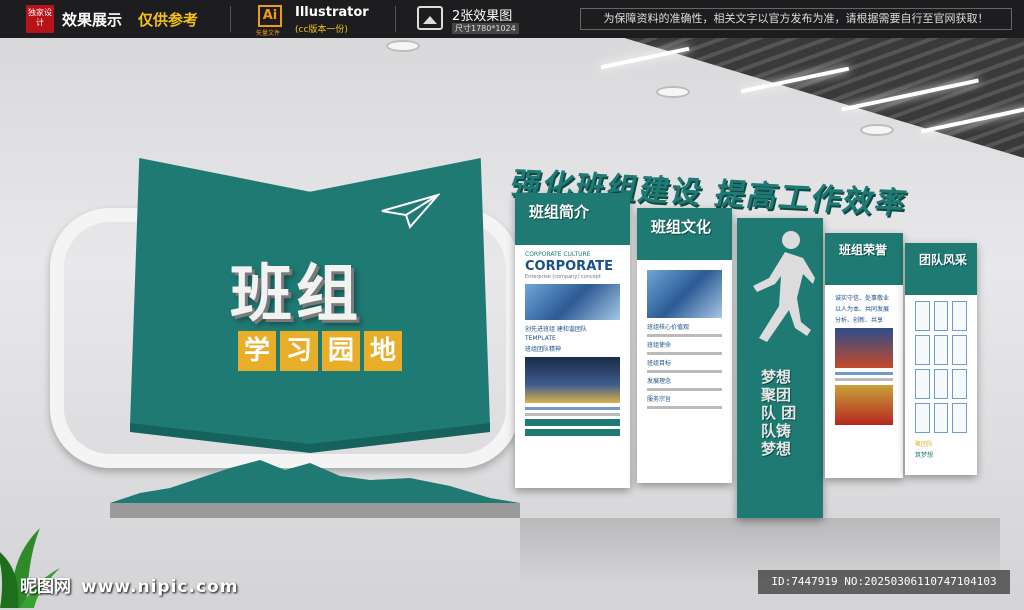  What do you see at coordinates (784, 286) in the screenshot?
I see `runner-icon` at bounding box center [784, 286].